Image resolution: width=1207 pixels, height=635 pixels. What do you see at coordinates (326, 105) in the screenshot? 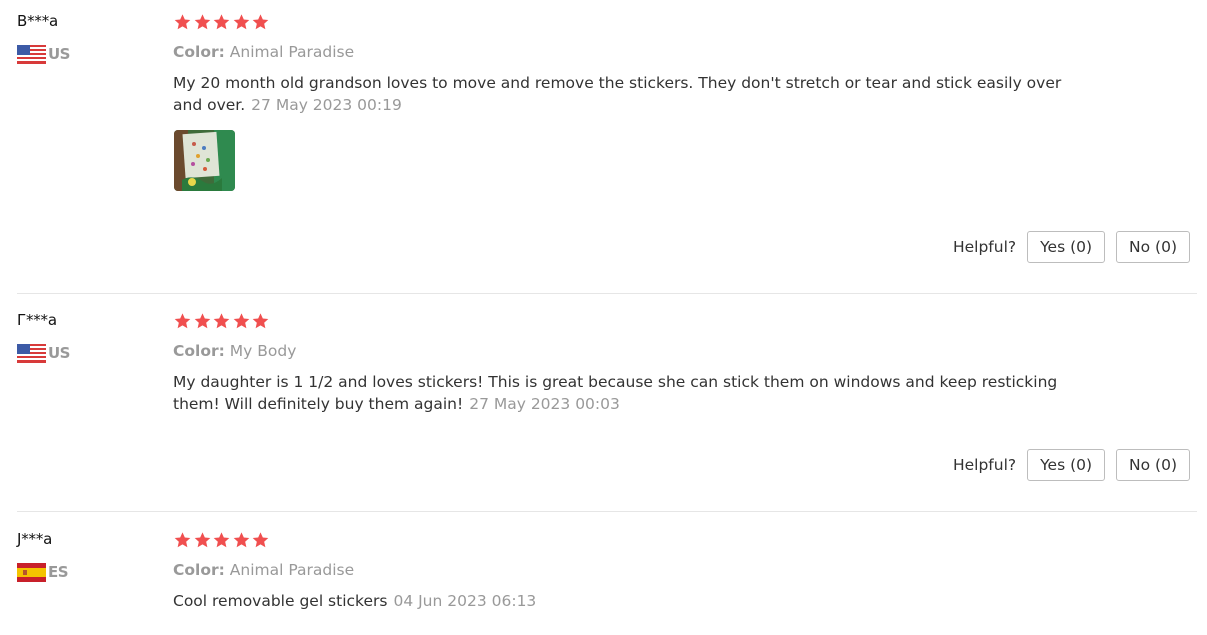
I see `review-date: 27 May 2023 00:19` at bounding box center [326, 105].